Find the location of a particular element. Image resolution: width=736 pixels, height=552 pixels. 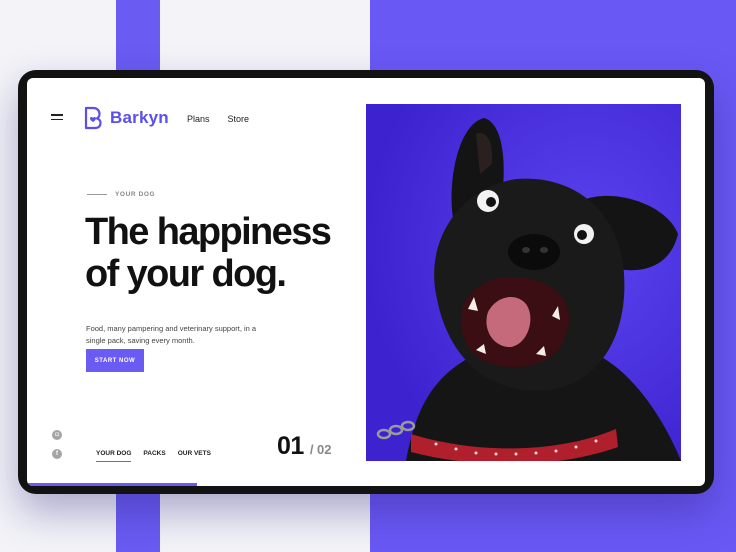

hero-eyebrow: YOUR DOG is located at coordinates (121, 194).